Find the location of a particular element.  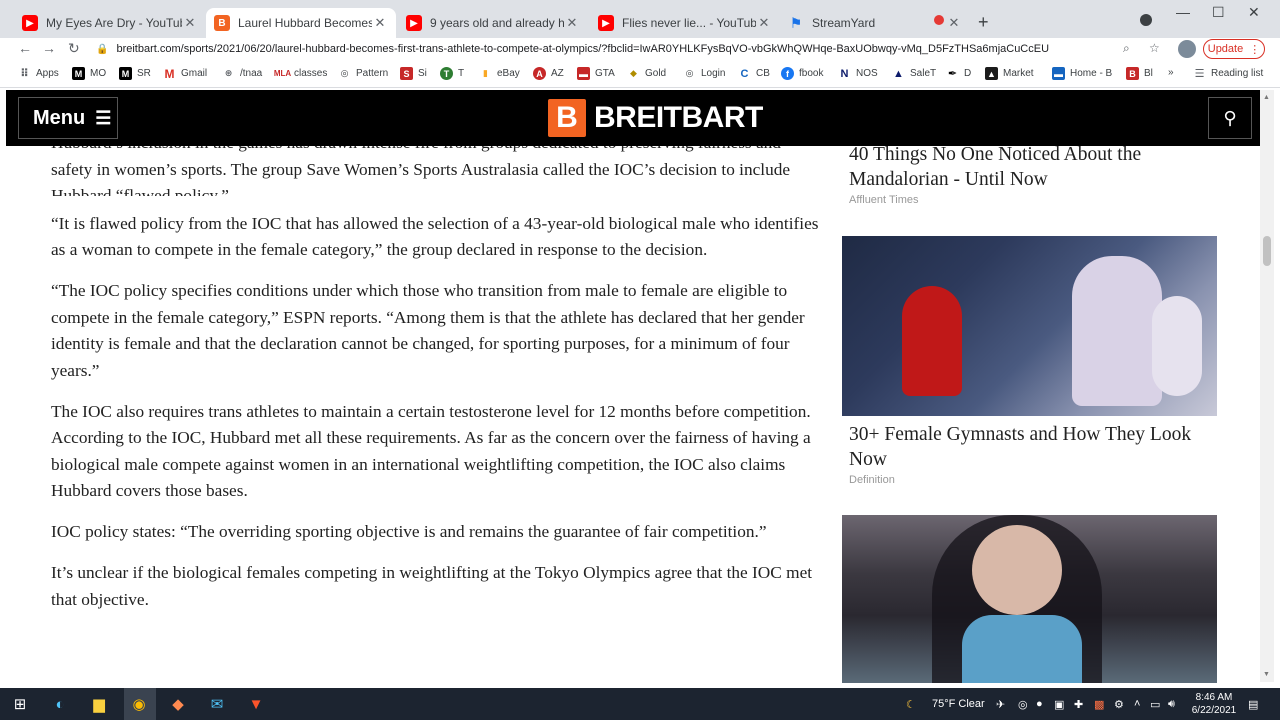

bookmark-d: ✒ D is located at coordinates (958, 73).